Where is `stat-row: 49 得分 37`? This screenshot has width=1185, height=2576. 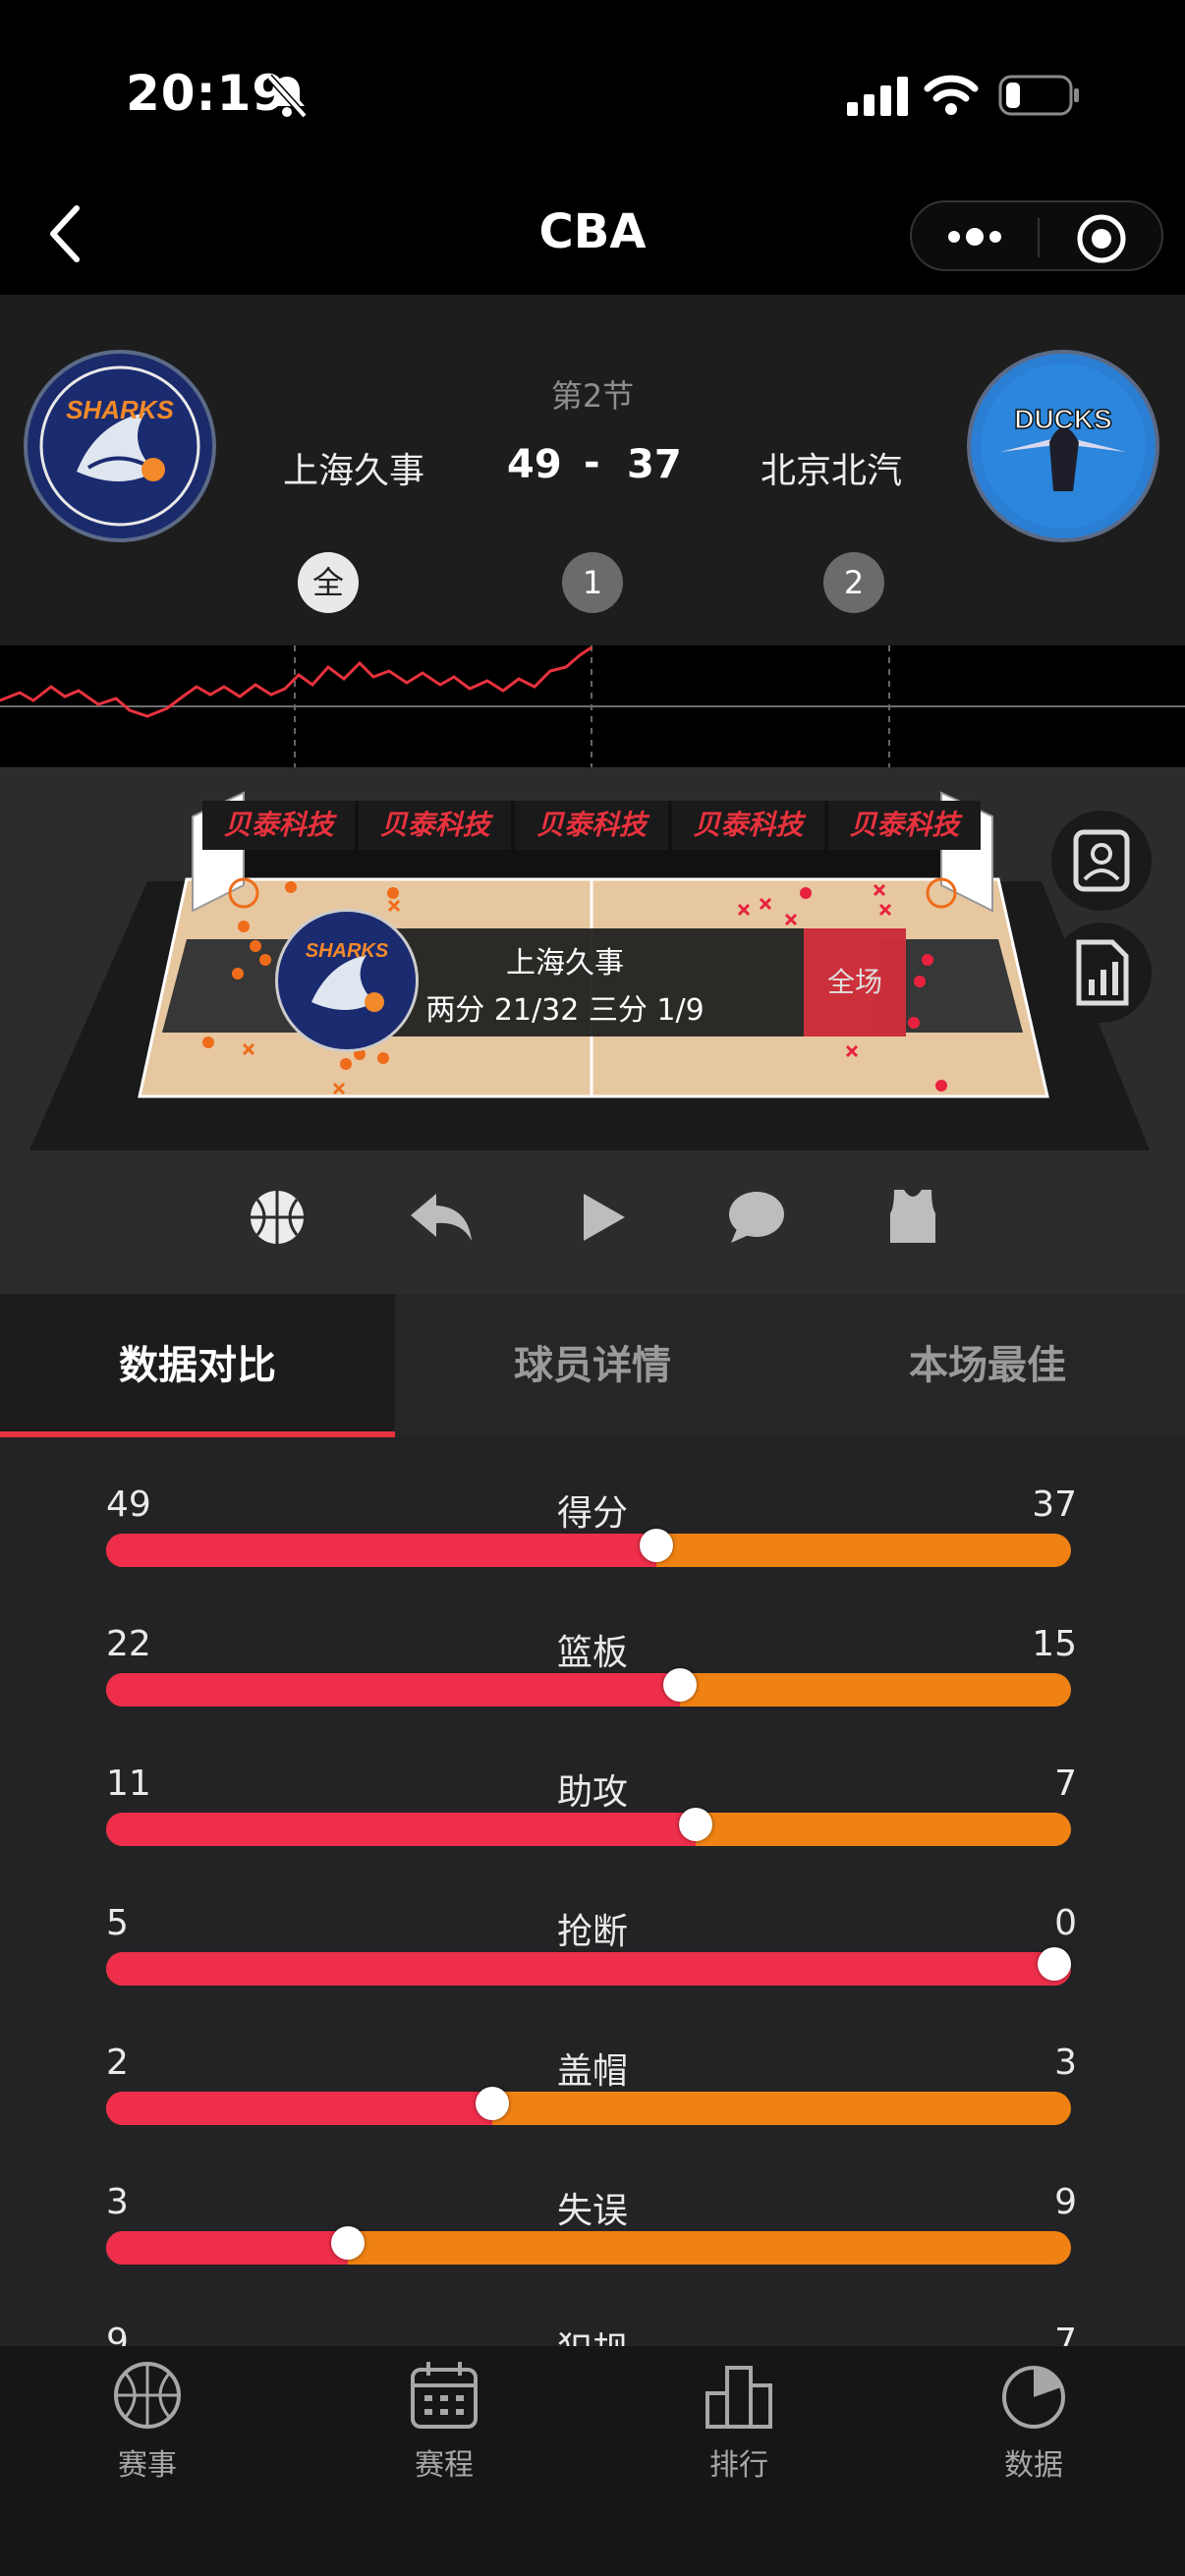 stat-row: 49 得分 37 is located at coordinates (592, 1554).